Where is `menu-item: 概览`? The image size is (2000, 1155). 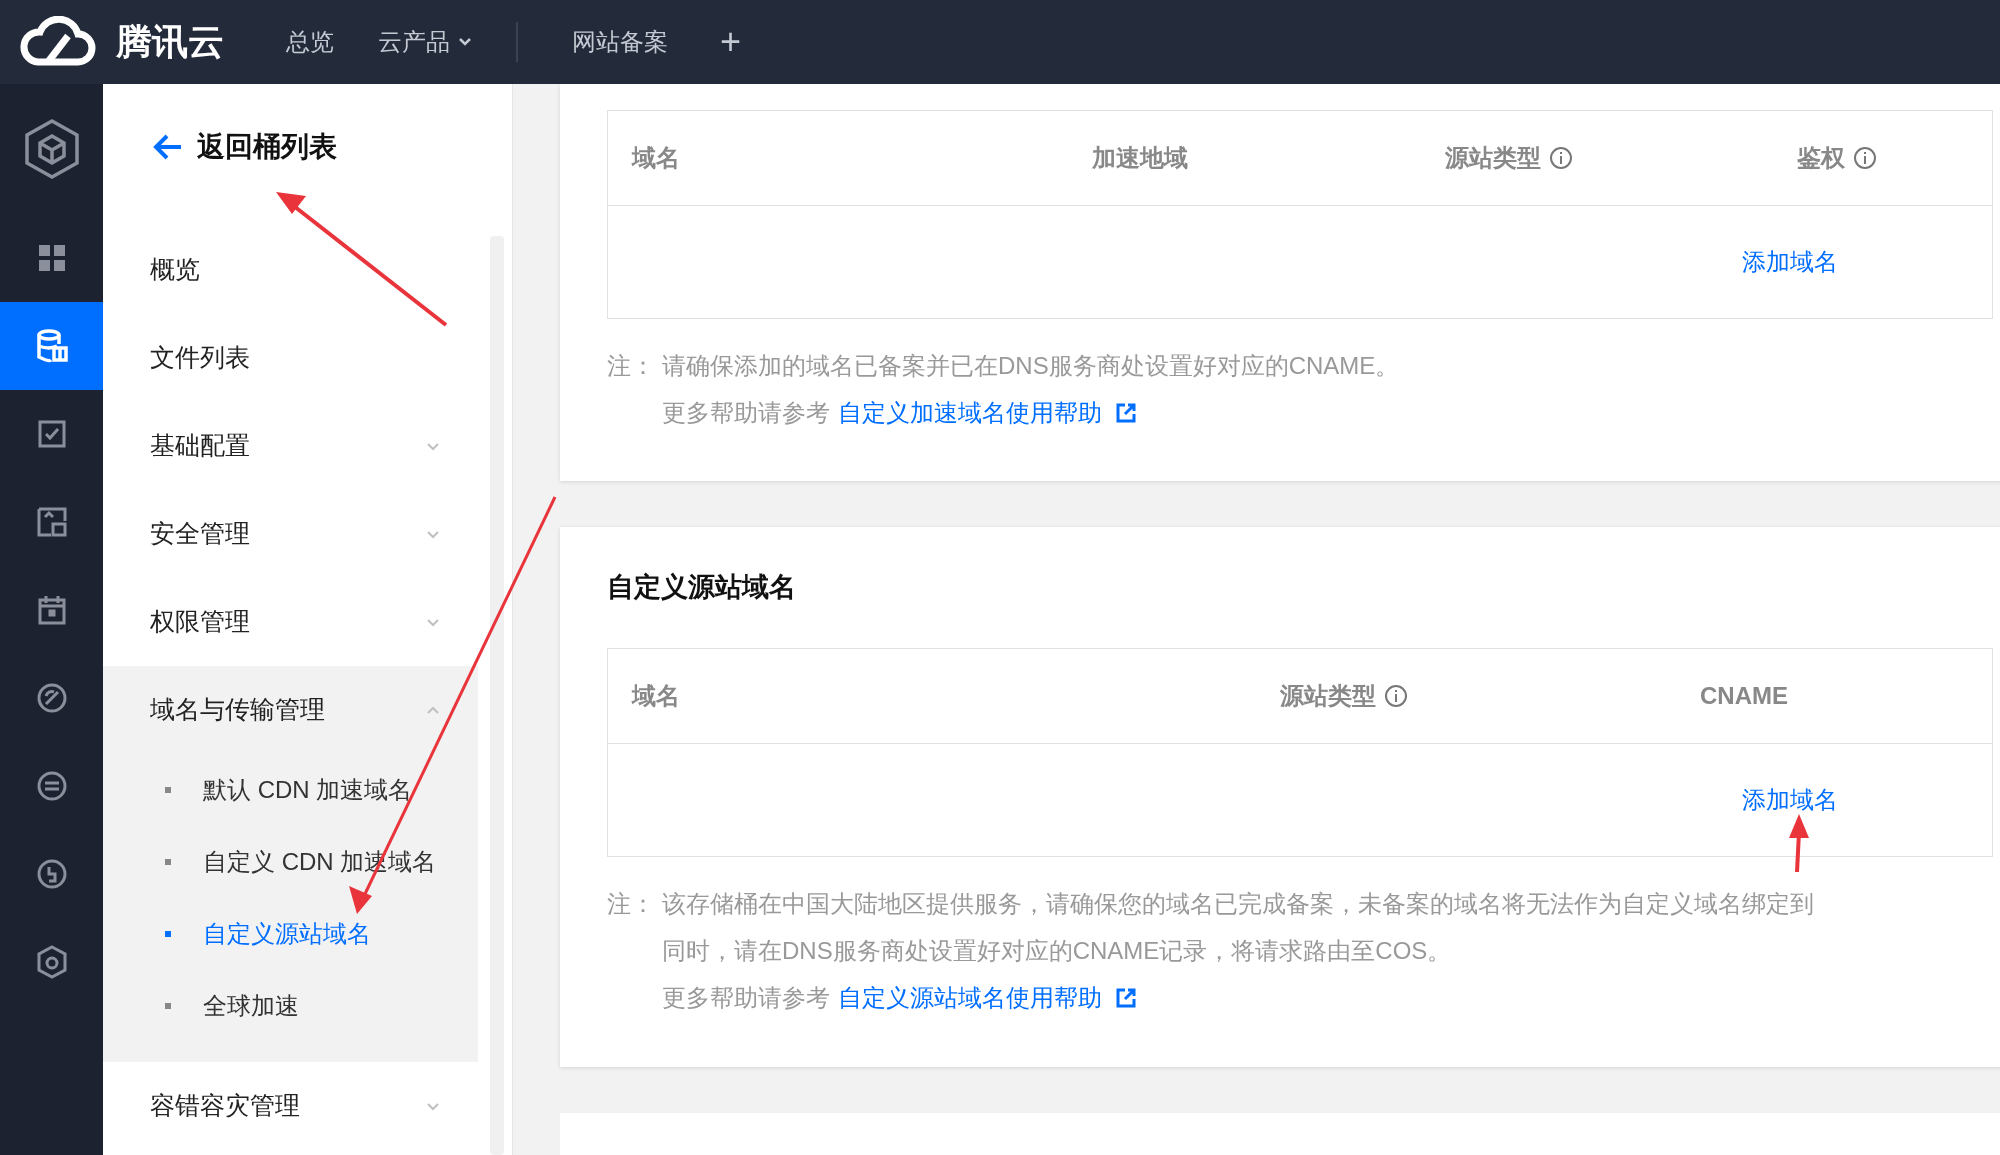 menu-item: 概览 is located at coordinates (290, 270).